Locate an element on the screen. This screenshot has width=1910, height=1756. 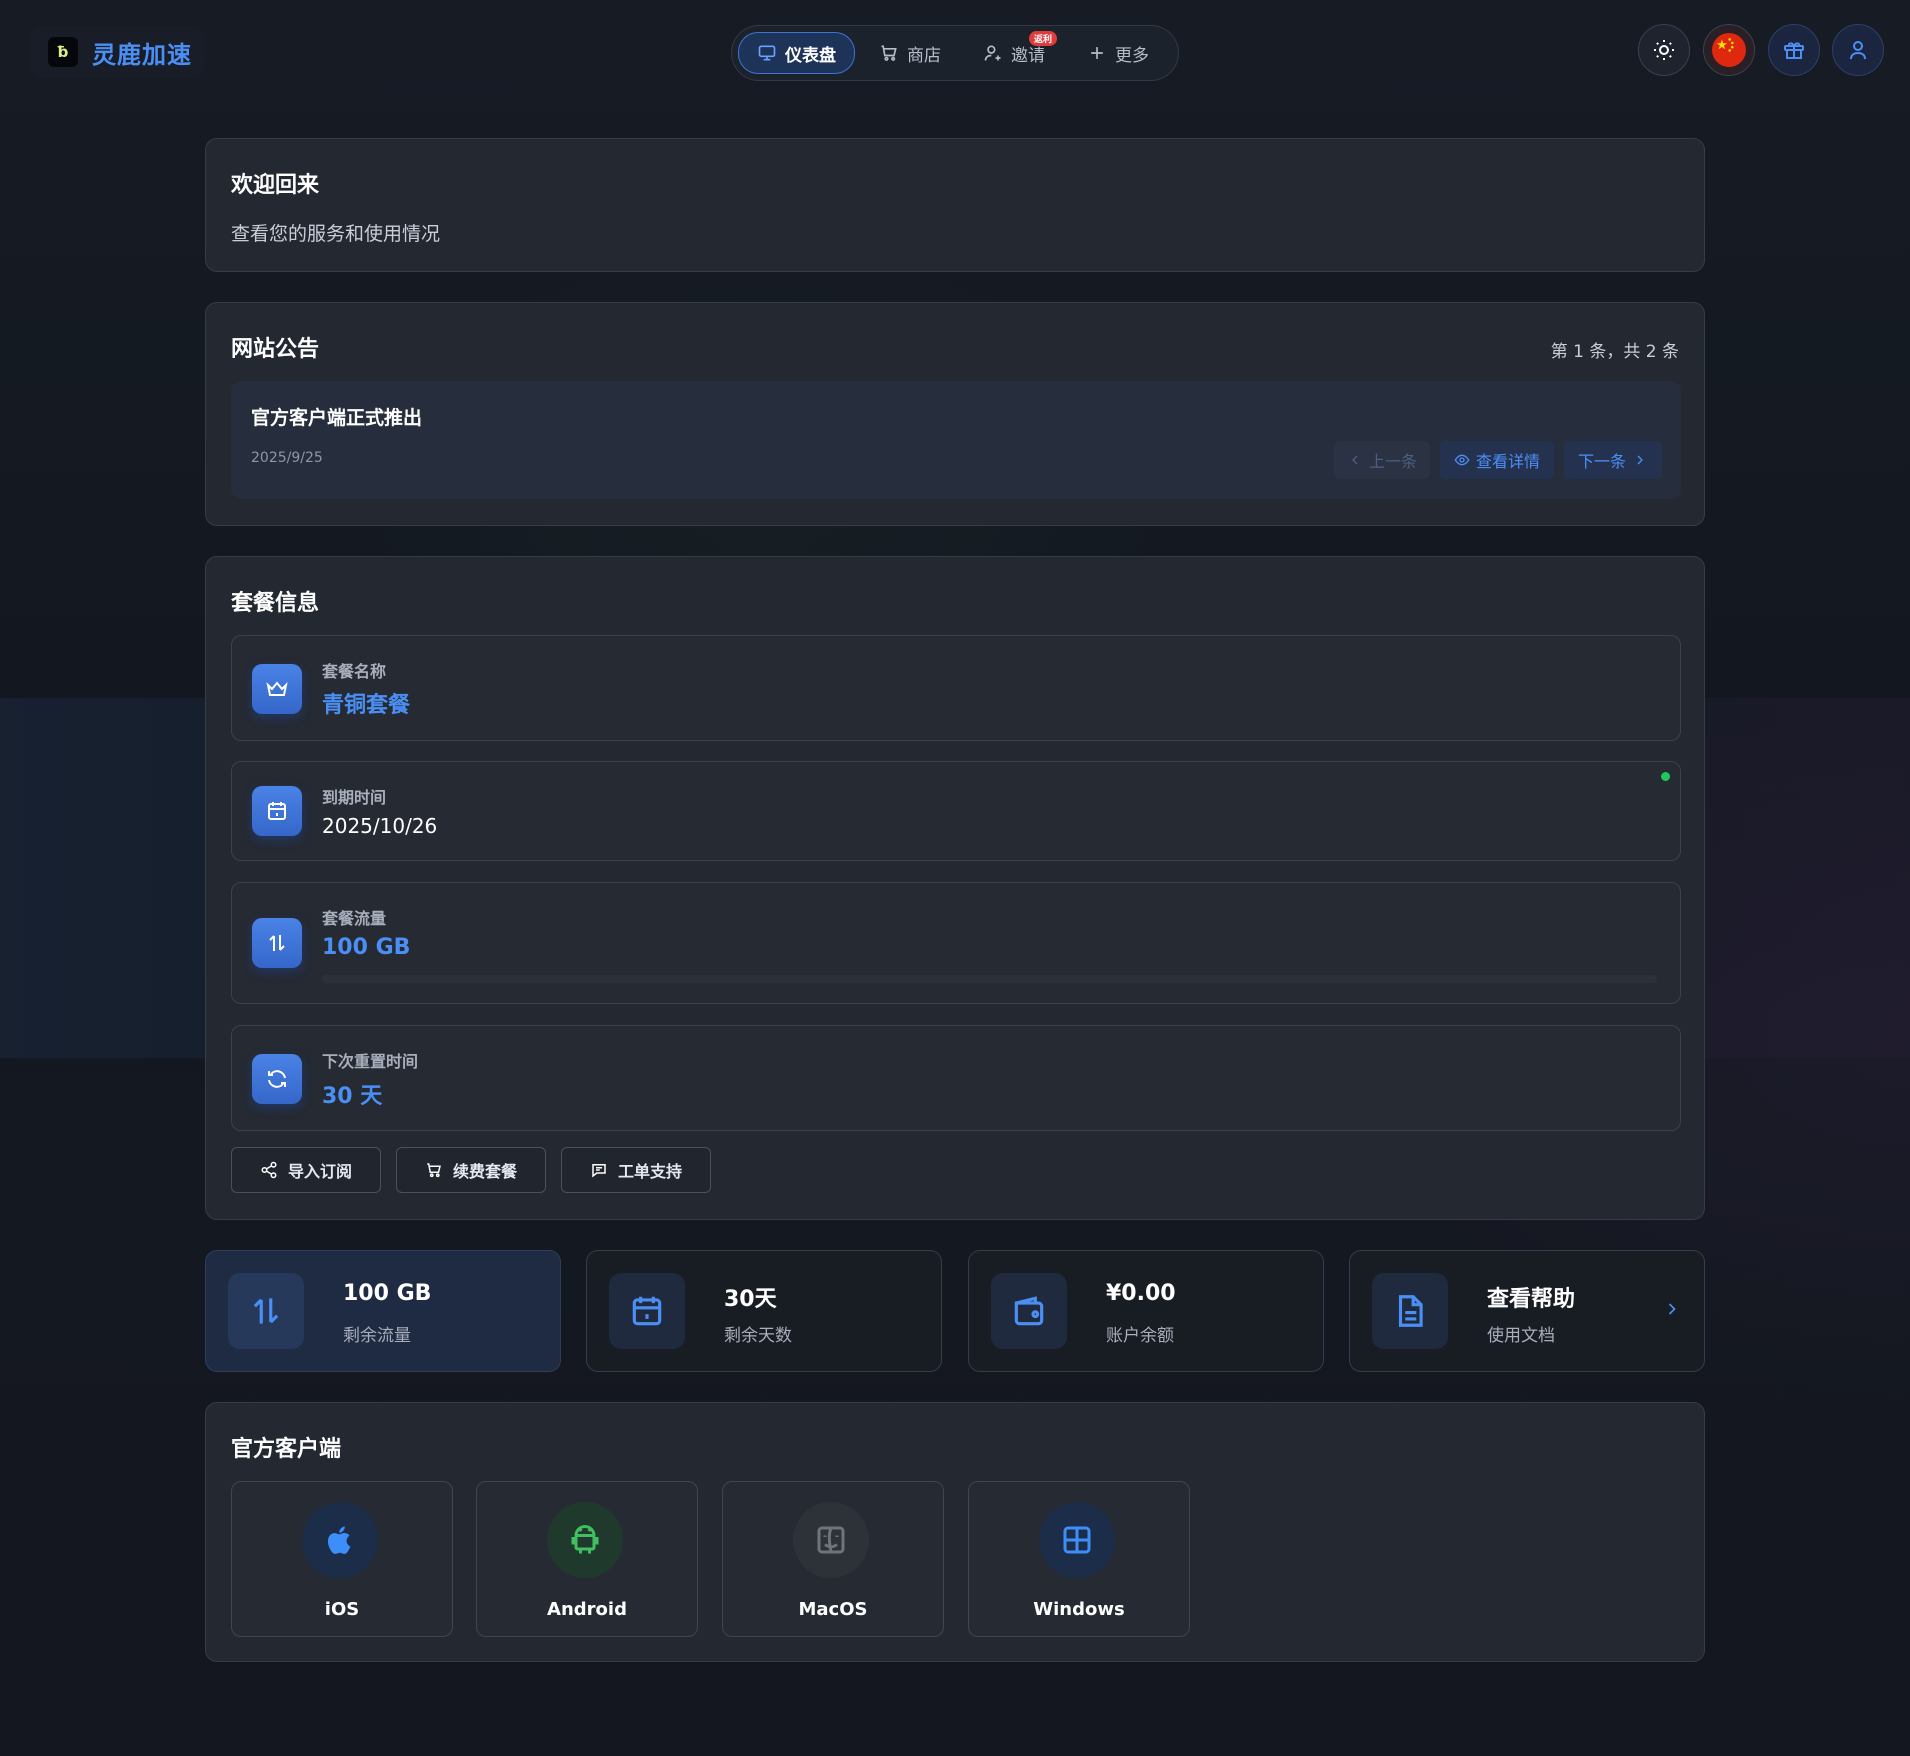
prev-label: 上一条 is located at coordinates (1392, 461).